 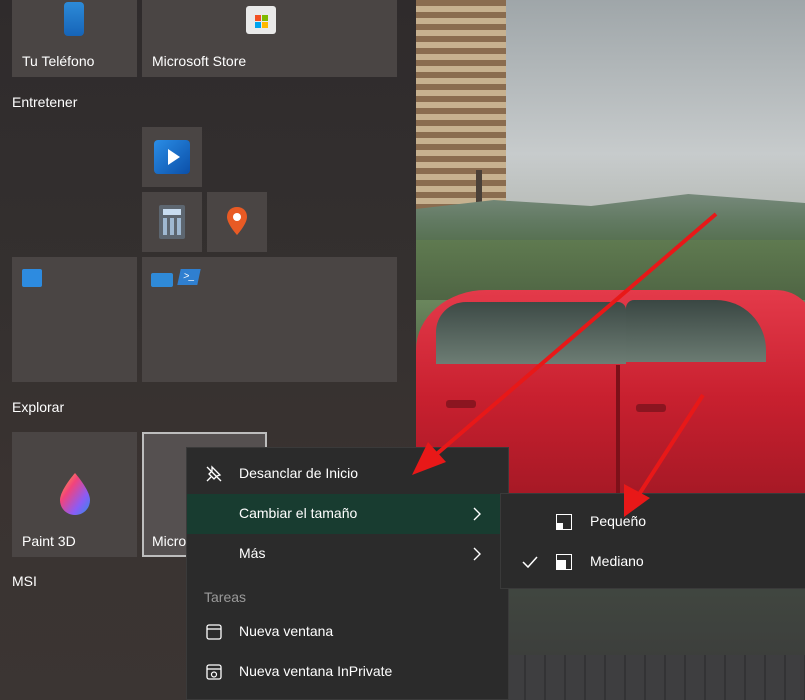 I want to click on menu-item-label: Nueva ventana, so click(x=286, y=631).